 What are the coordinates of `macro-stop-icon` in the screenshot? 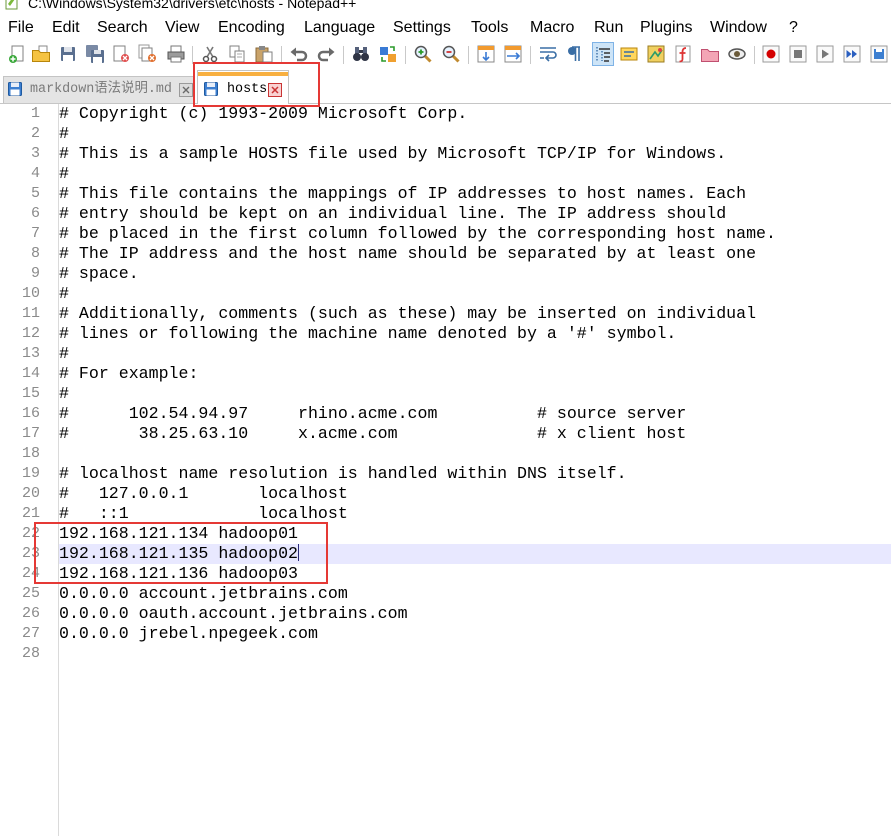 It's located at (798, 54).